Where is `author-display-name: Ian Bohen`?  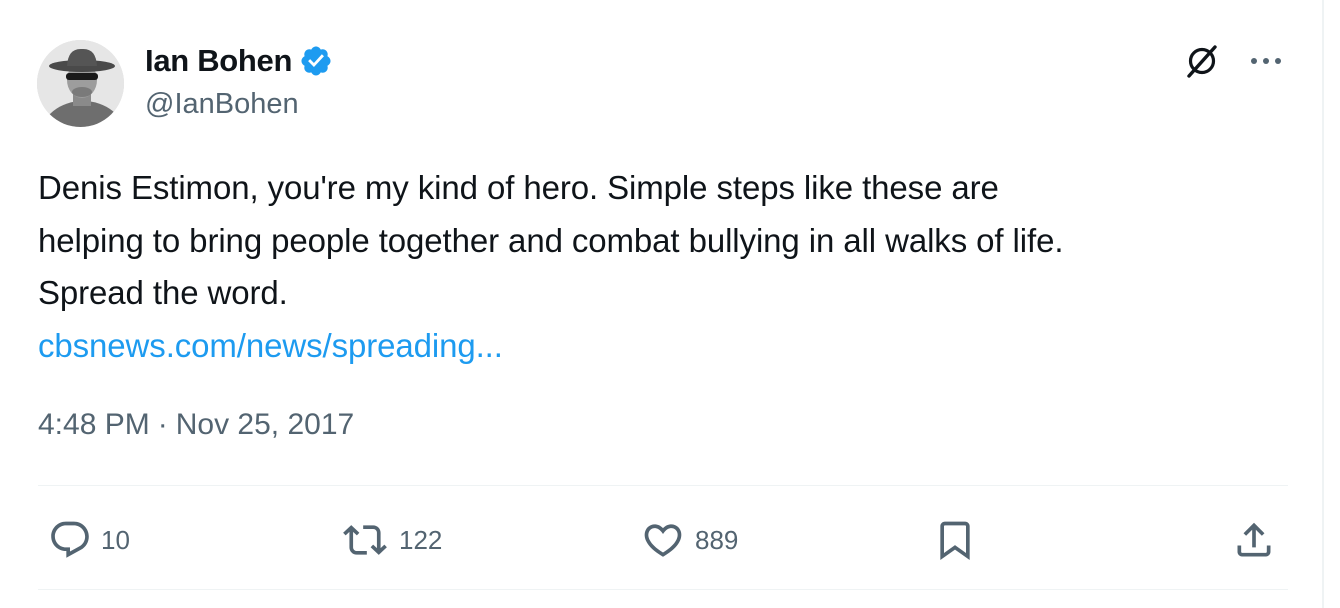
author-display-name: Ian Bohen is located at coordinates (218, 61).